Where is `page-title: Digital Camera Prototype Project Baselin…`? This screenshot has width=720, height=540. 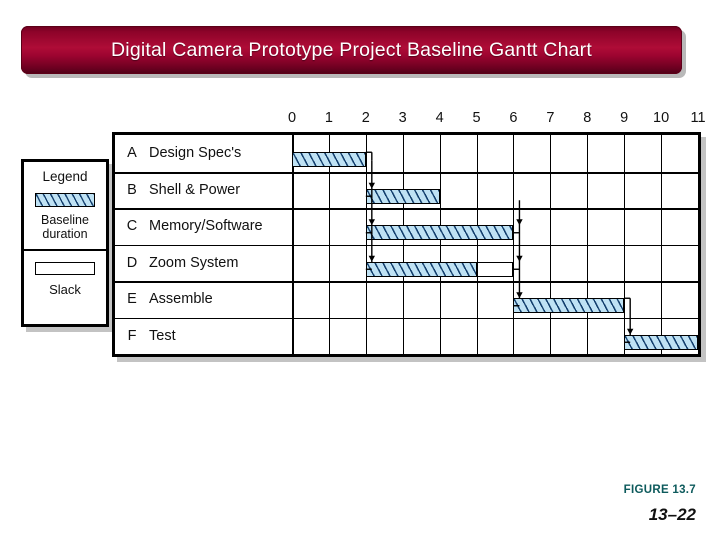
page-title: Digital Camera Prototype Project Baselin… is located at coordinates (351, 49).